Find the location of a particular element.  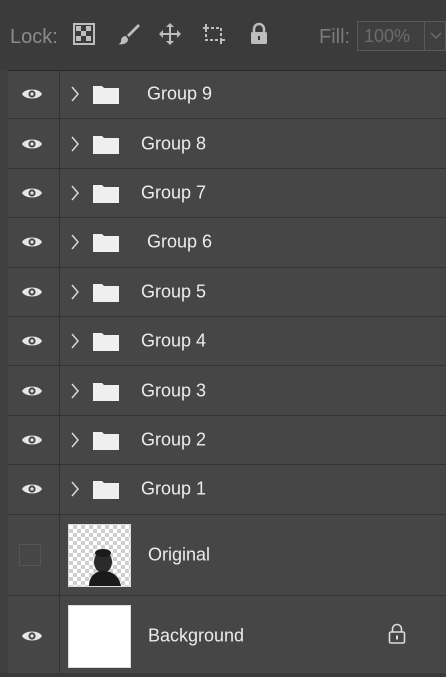

layer-row: Group 9 is located at coordinates (227, 95).